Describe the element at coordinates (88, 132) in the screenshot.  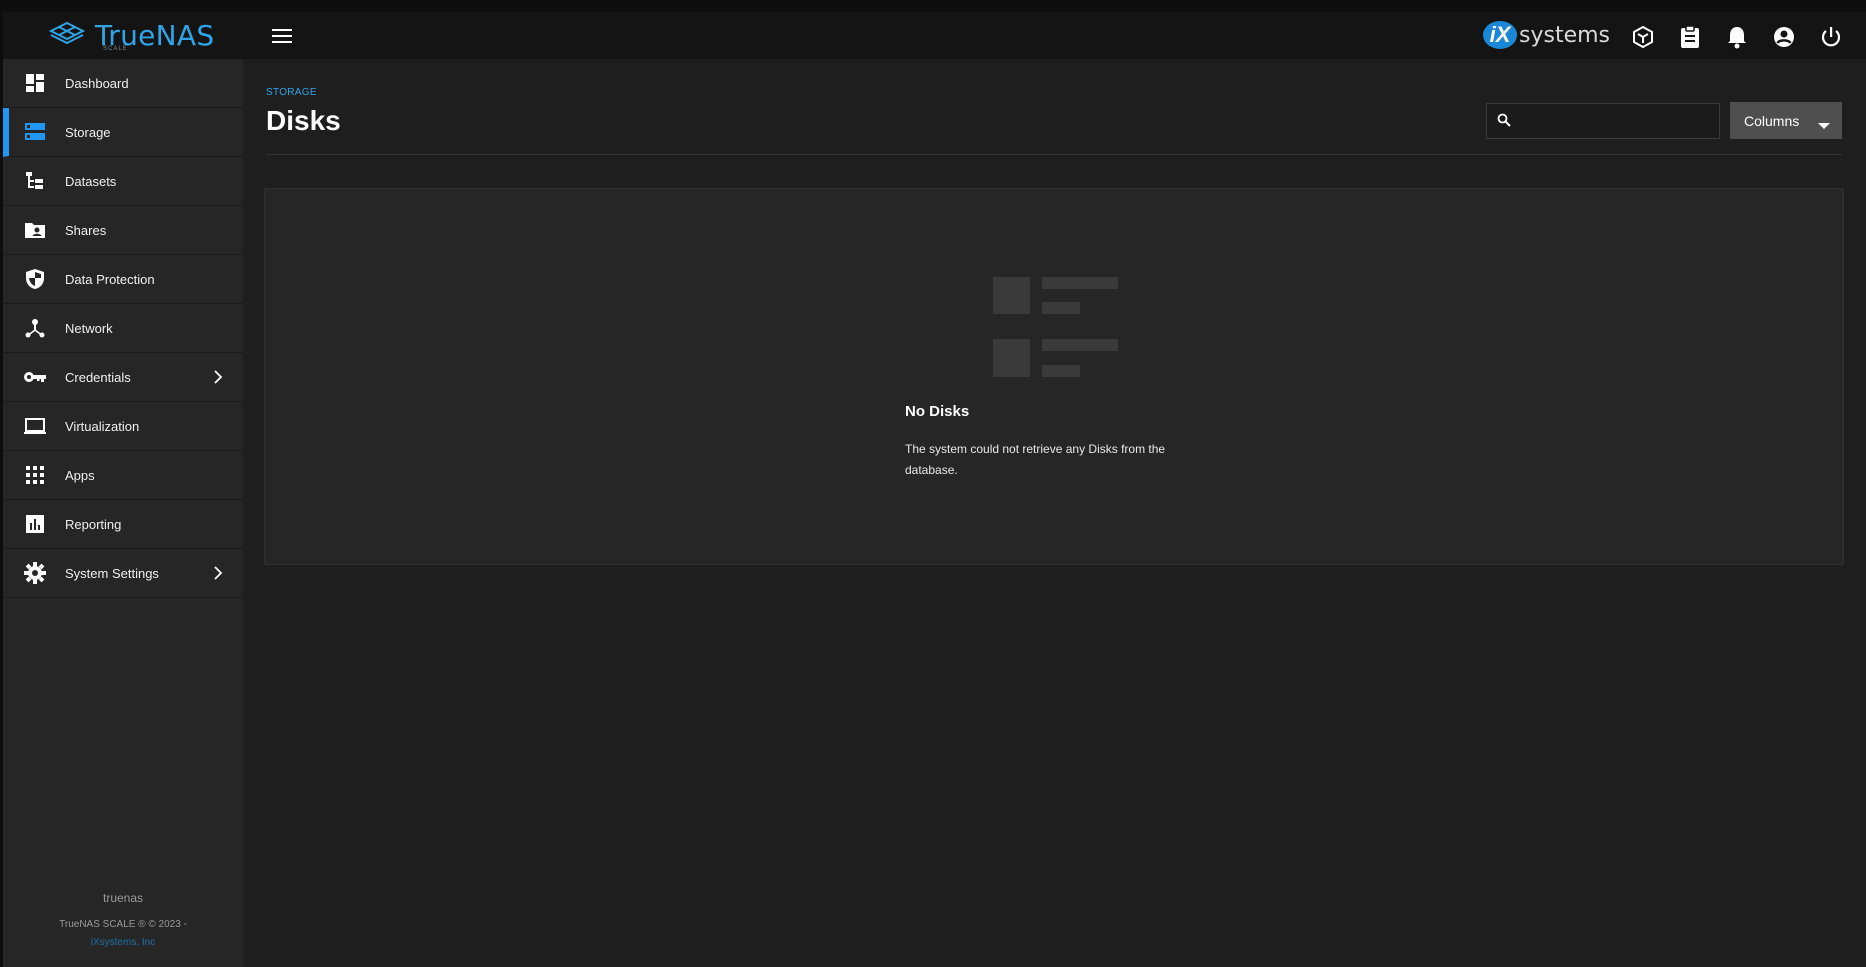
I see `sidebar-item-label: Storage` at that location.